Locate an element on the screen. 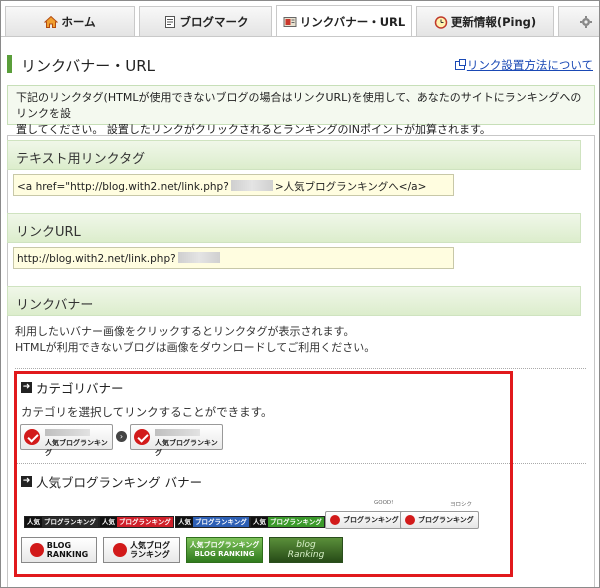 This screenshot has height=588, width=600. tab-bar: ホーム ブログマーク リンクバナー・URL 更新情報(Ping) is located at coordinates (300, 19).